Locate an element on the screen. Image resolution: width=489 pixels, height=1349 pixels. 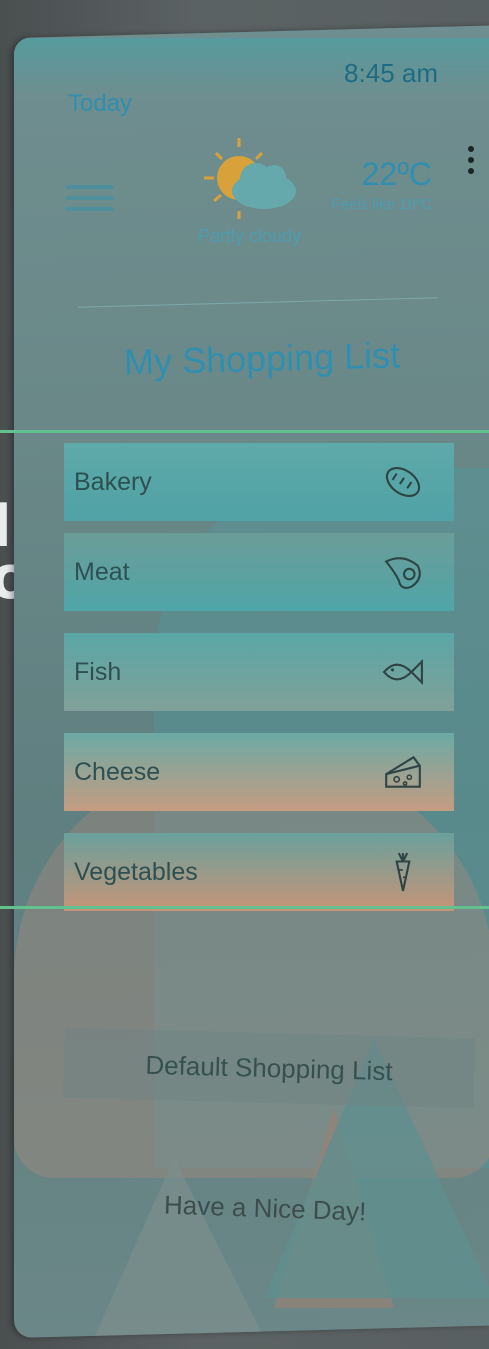
category-label: Vegetables is located at coordinates (136, 871).